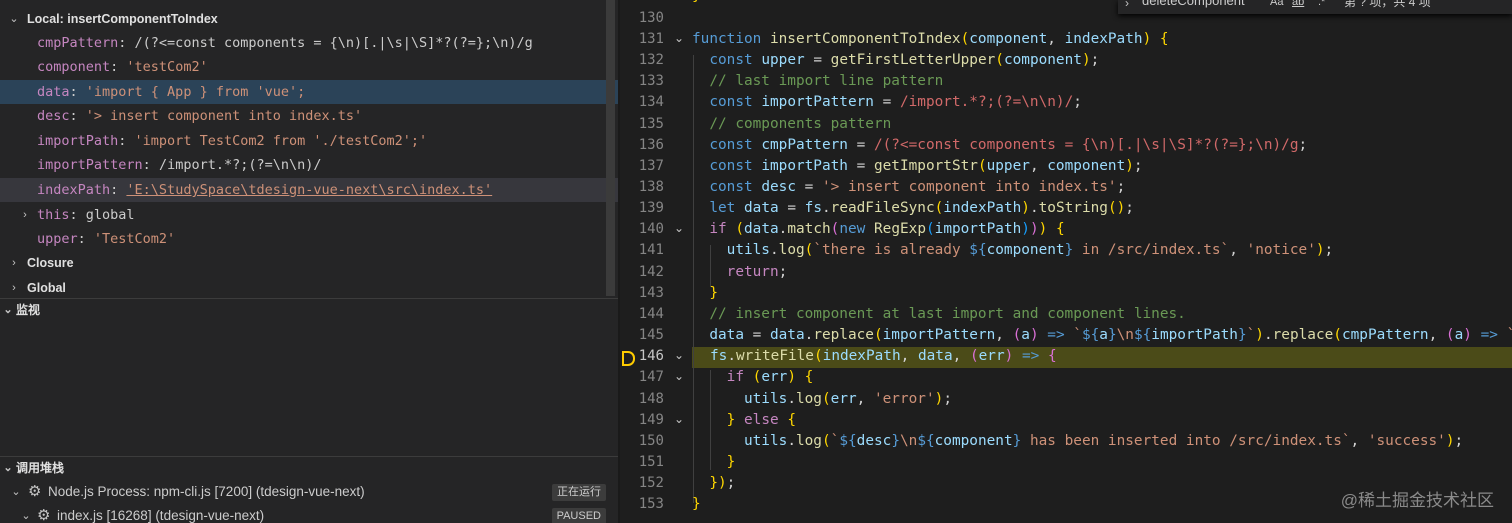 The width and height of the screenshot is (1512, 523). Describe the element at coordinates (309, 309) in the screenshot. I see `watch-section-header: ⌄ 监视` at that location.